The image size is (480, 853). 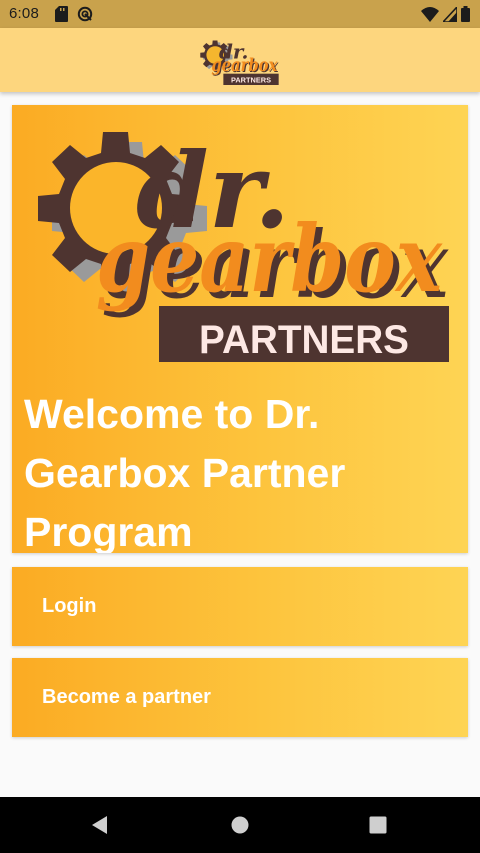 I want to click on status-bar: 6:08, so click(x=240, y=14).